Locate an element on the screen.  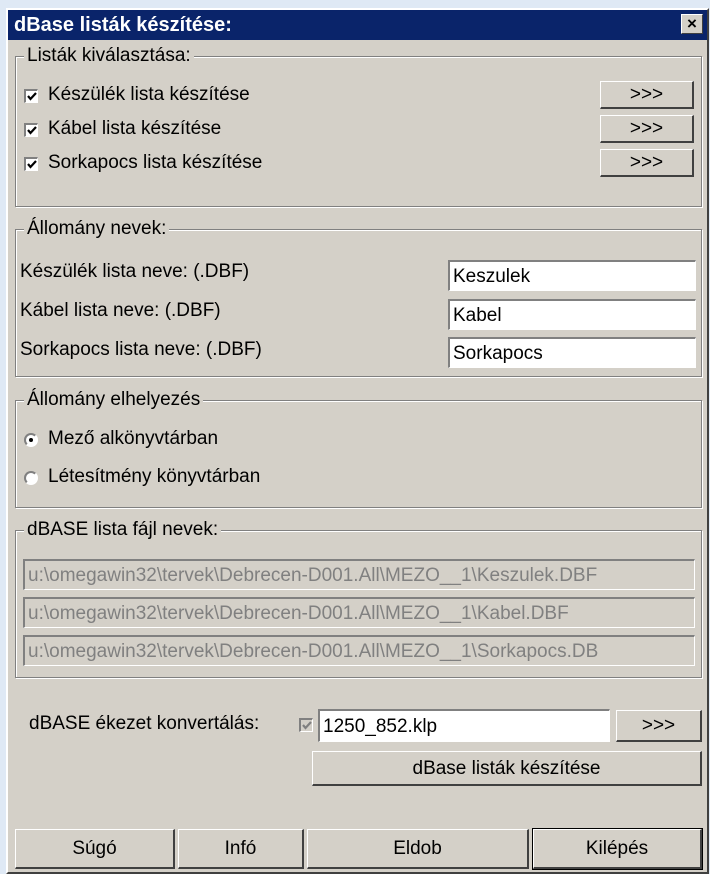
cable-name-input: Kabel is located at coordinates (572, 314).